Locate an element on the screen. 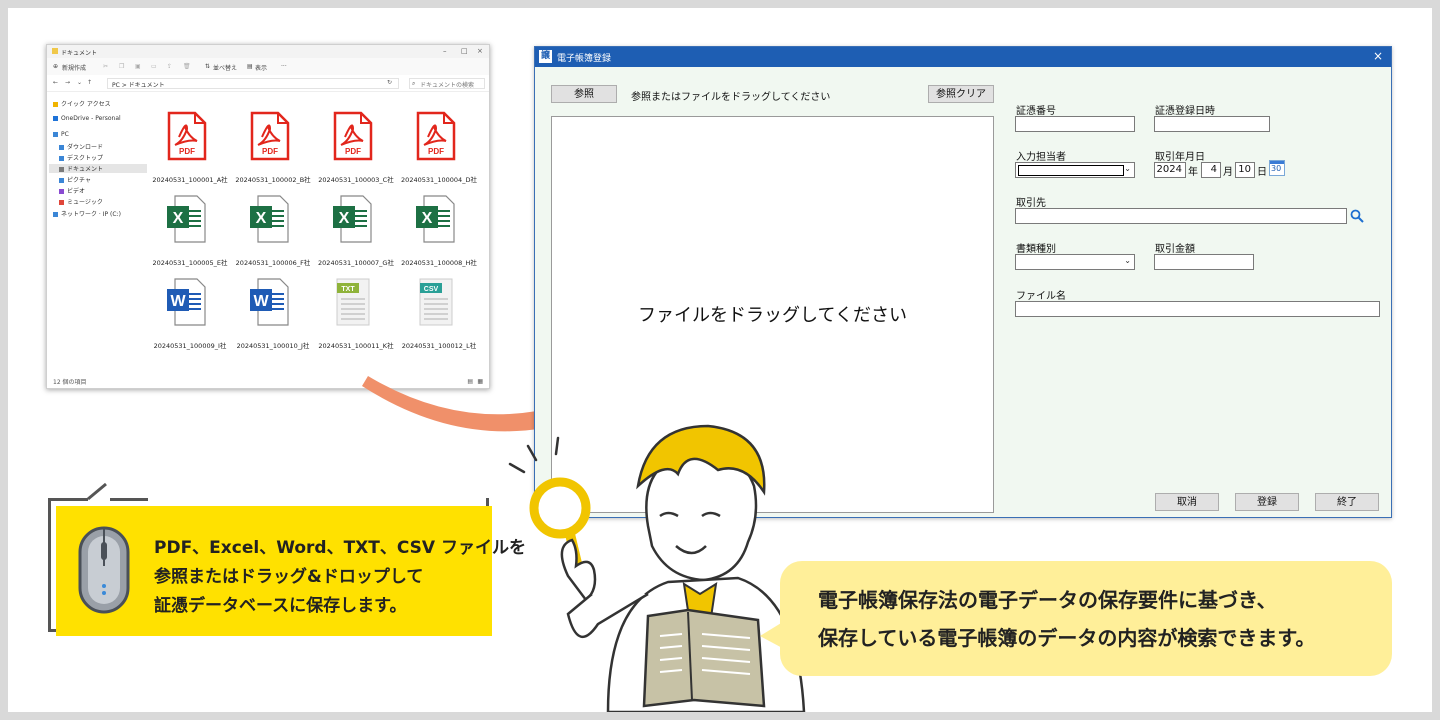 This screenshot has width=1440, height=720. calendar-icon-day: 30 is located at coordinates (1276, 168).